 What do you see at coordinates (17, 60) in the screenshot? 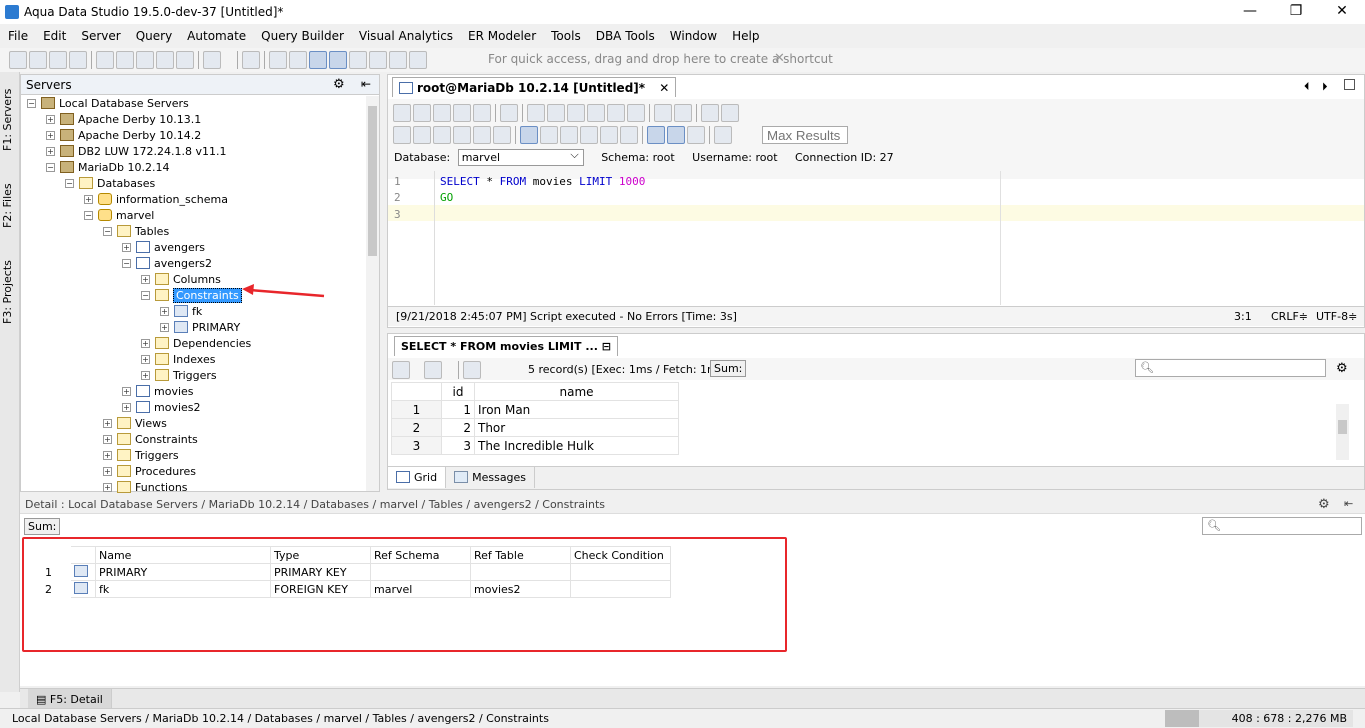
I see `new-server-icon` at bounding box center [17, 60].